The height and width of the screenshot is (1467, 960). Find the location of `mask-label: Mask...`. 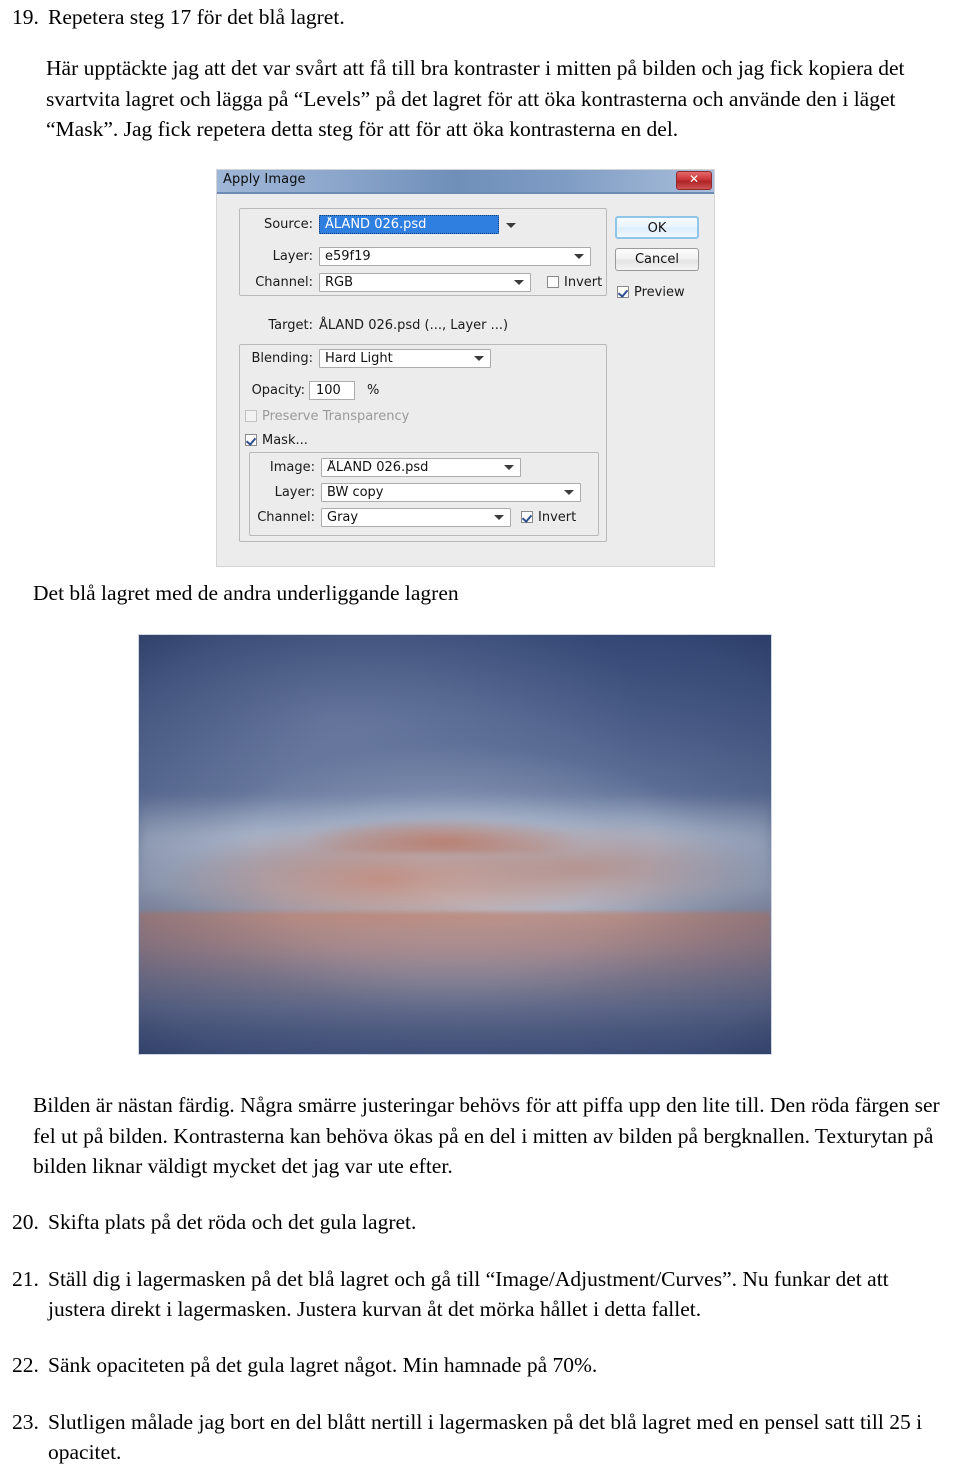

mask-label: Mask... is located at coordinates (285, 440).